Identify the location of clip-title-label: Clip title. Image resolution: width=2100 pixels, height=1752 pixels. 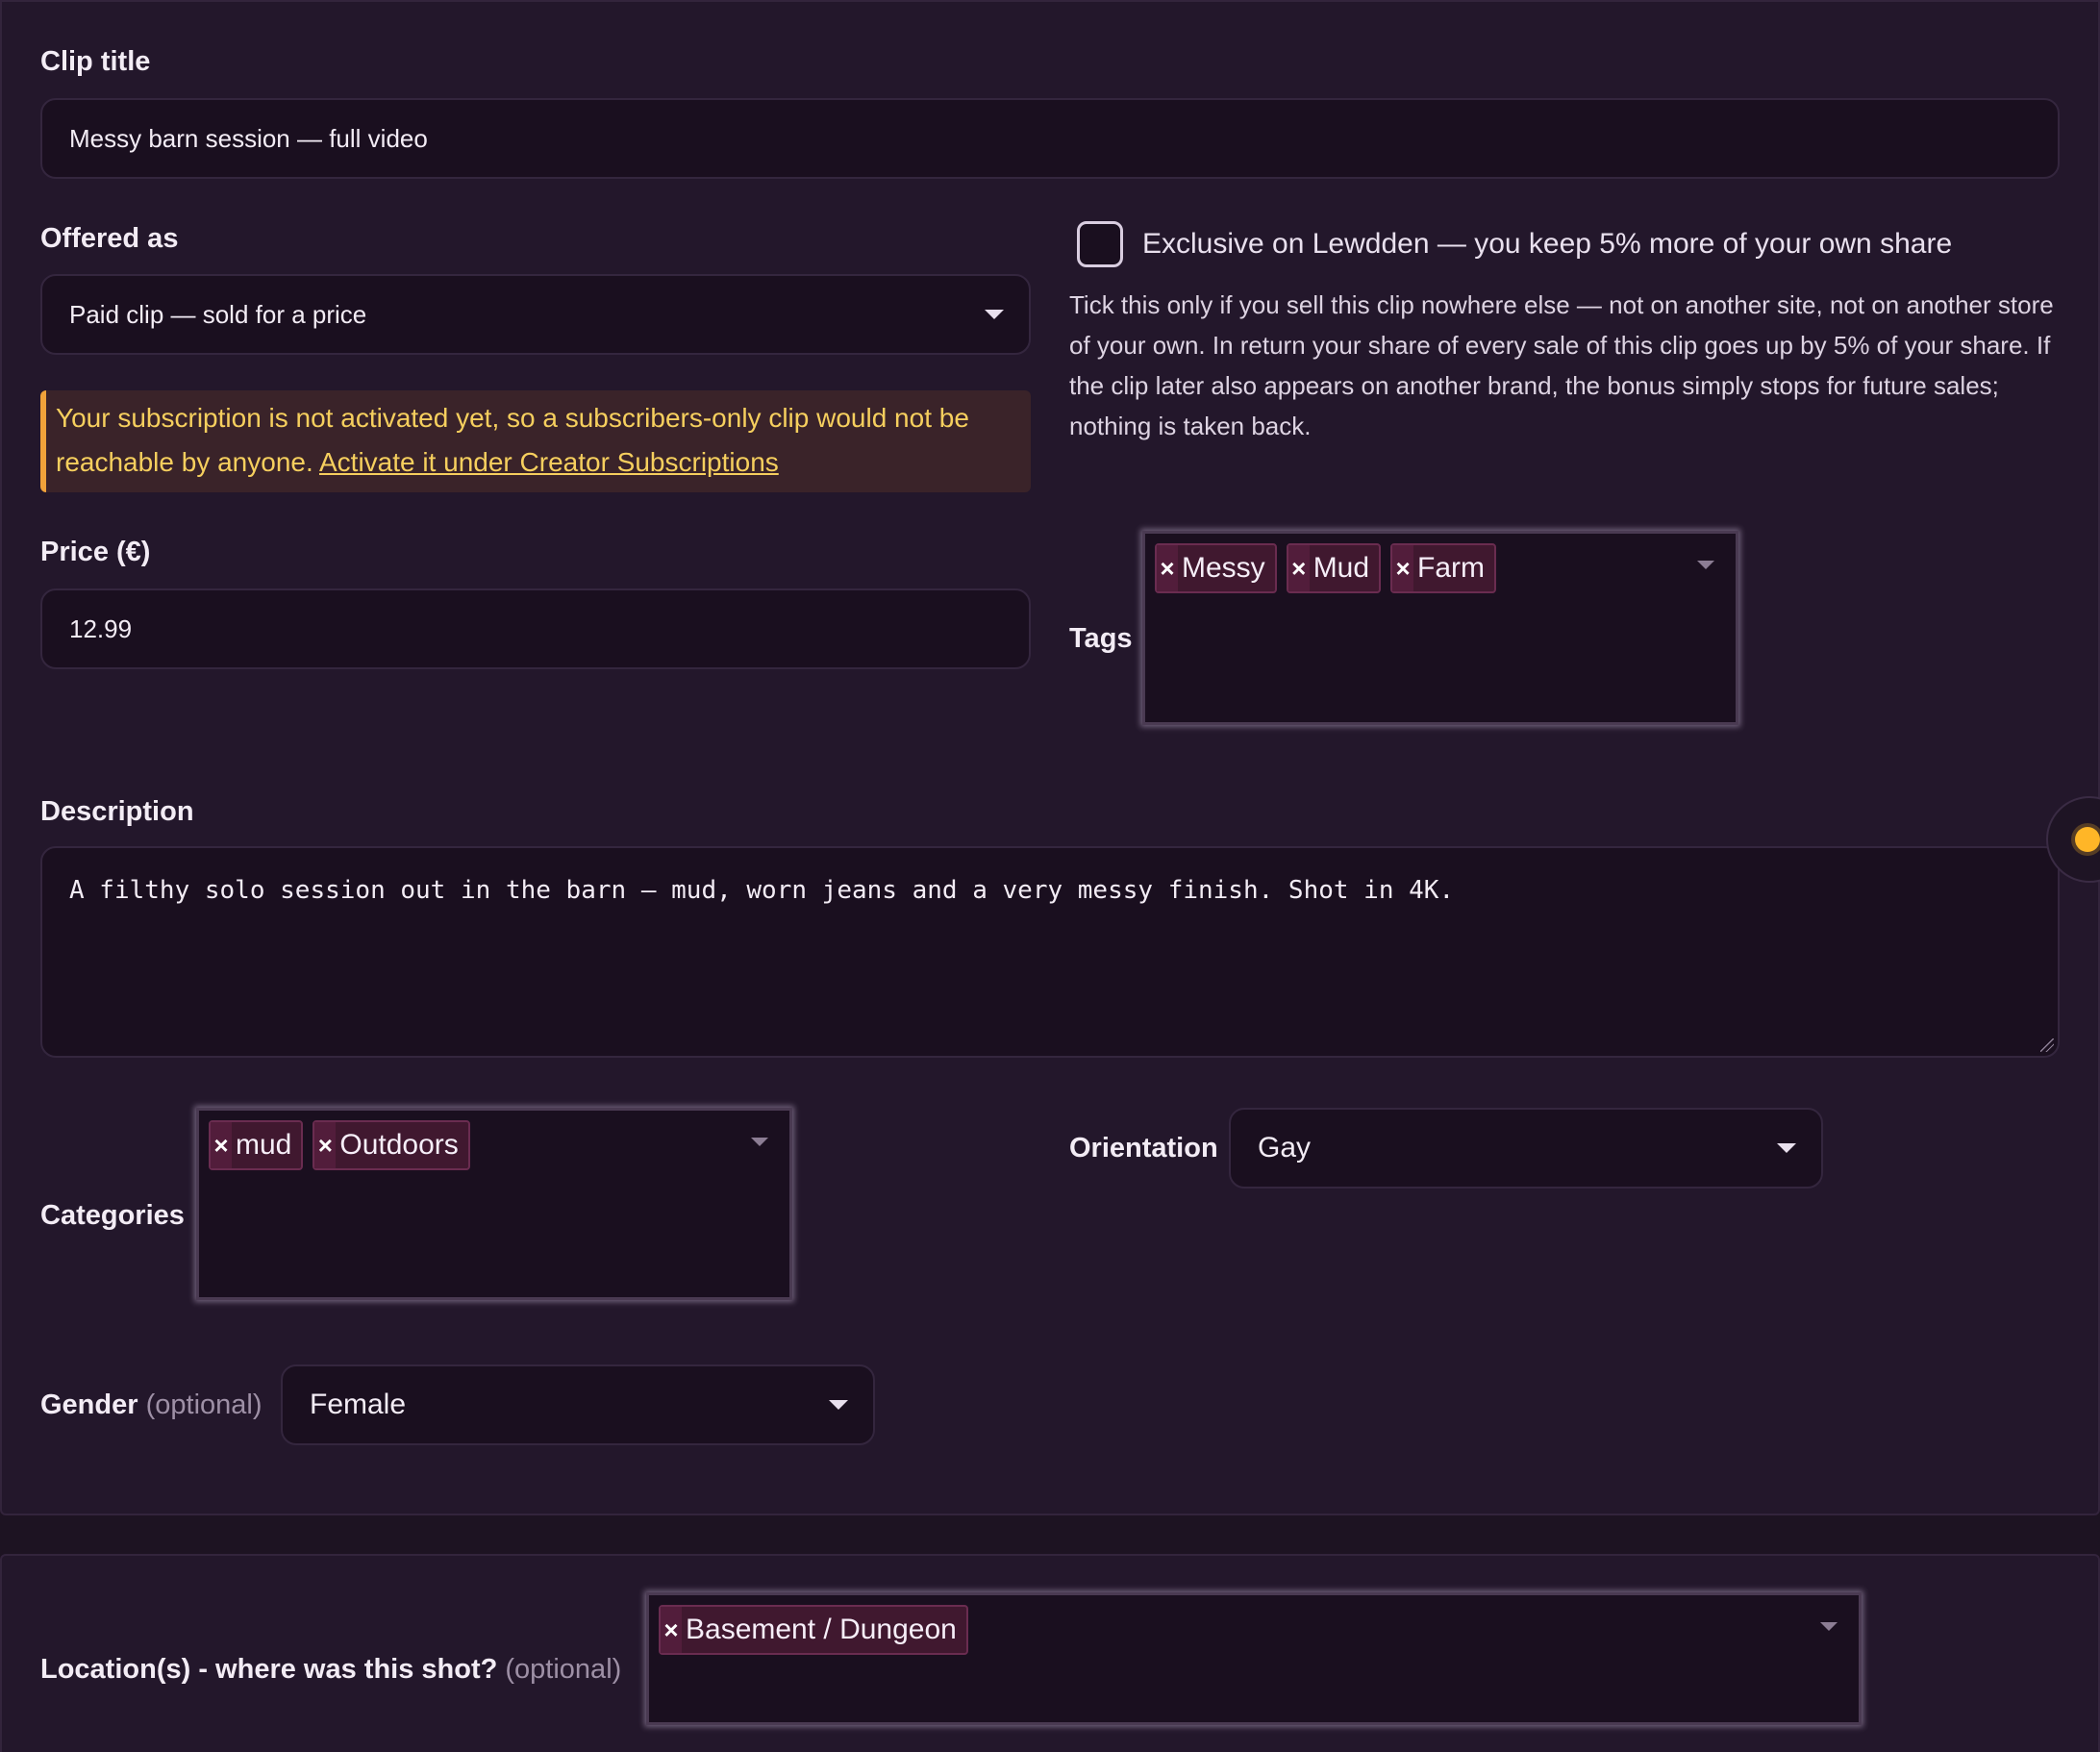
(96, 61).